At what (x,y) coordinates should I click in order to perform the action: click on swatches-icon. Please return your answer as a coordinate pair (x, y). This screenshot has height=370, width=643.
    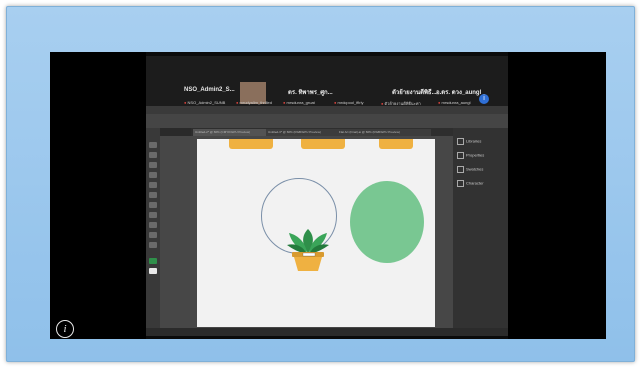
    Looking at the image, I should click on (460, 169).